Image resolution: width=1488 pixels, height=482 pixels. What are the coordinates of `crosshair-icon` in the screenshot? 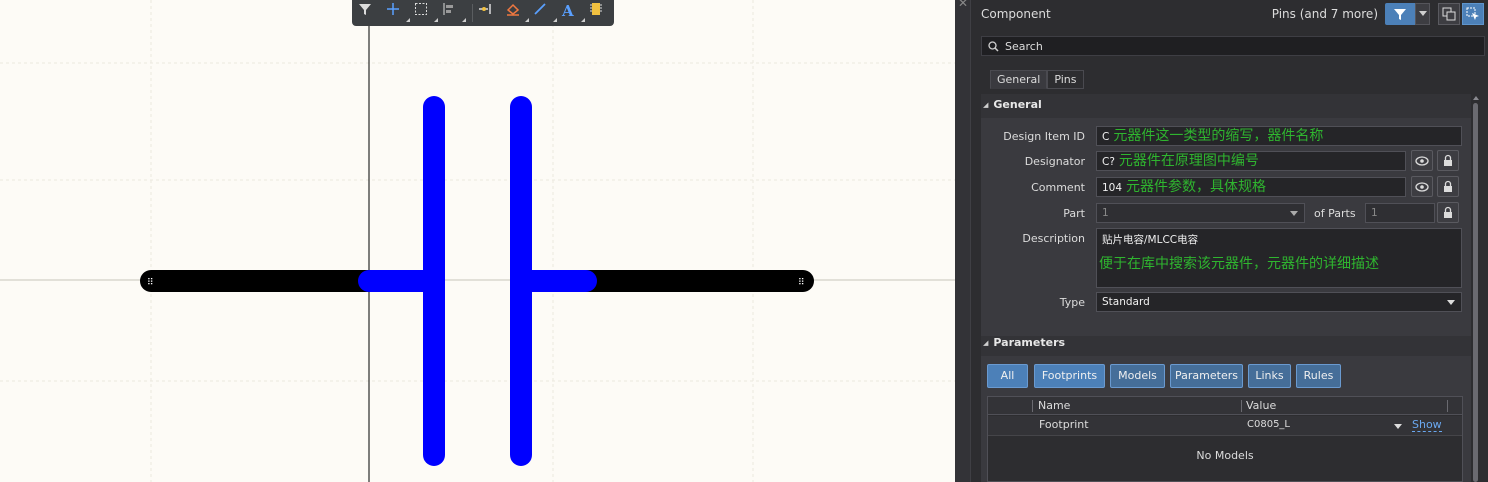 It's located at (392, 9).